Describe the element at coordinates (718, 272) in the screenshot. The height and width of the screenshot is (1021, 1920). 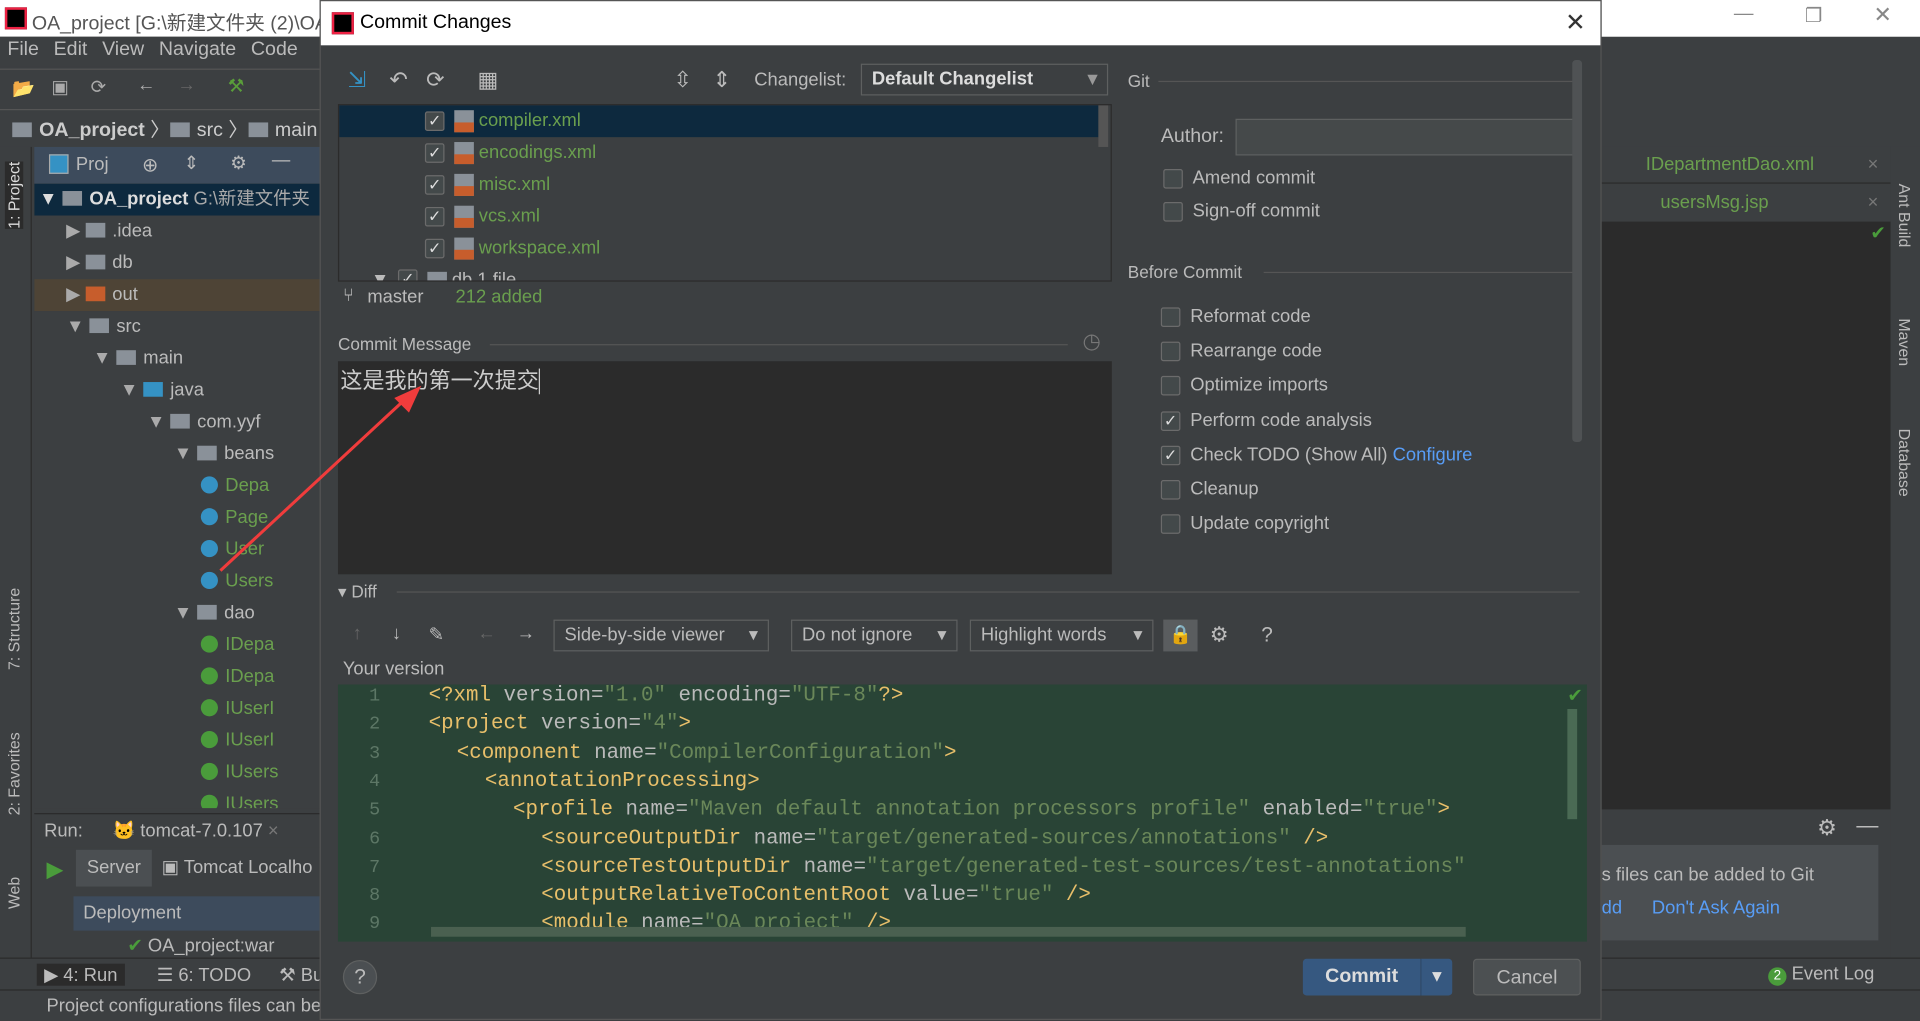
I see `folder-row: ▼ ✓ db 1 file` at that location.